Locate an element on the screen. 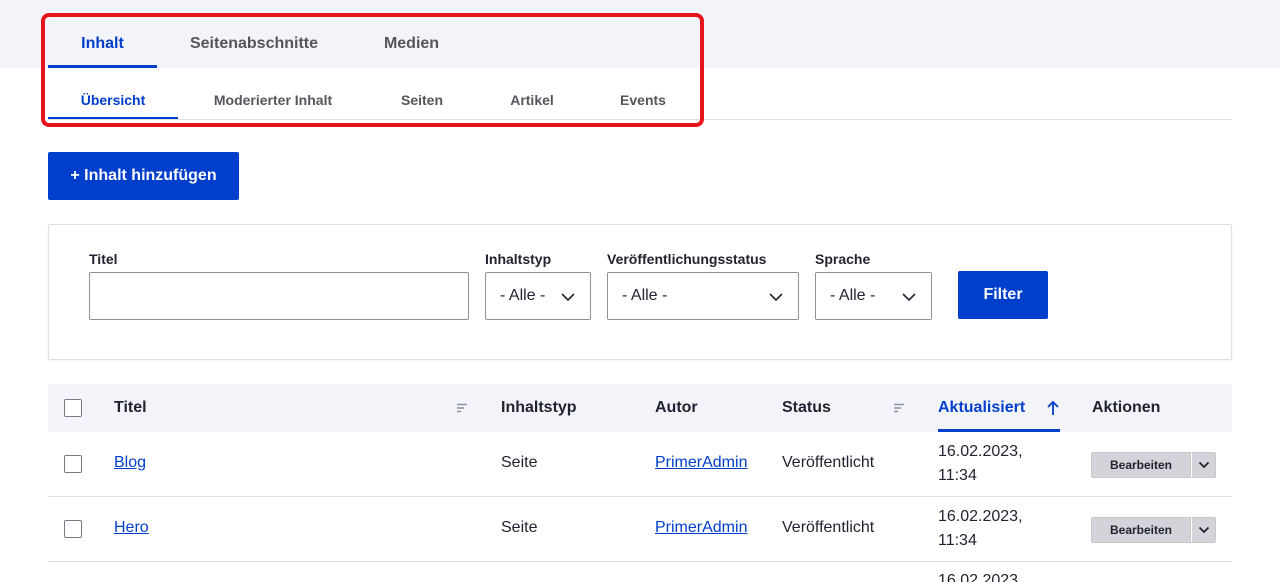 The image size is (1280, 582). column-header-actions: Aktionen is located at coordinates (1126, 407).